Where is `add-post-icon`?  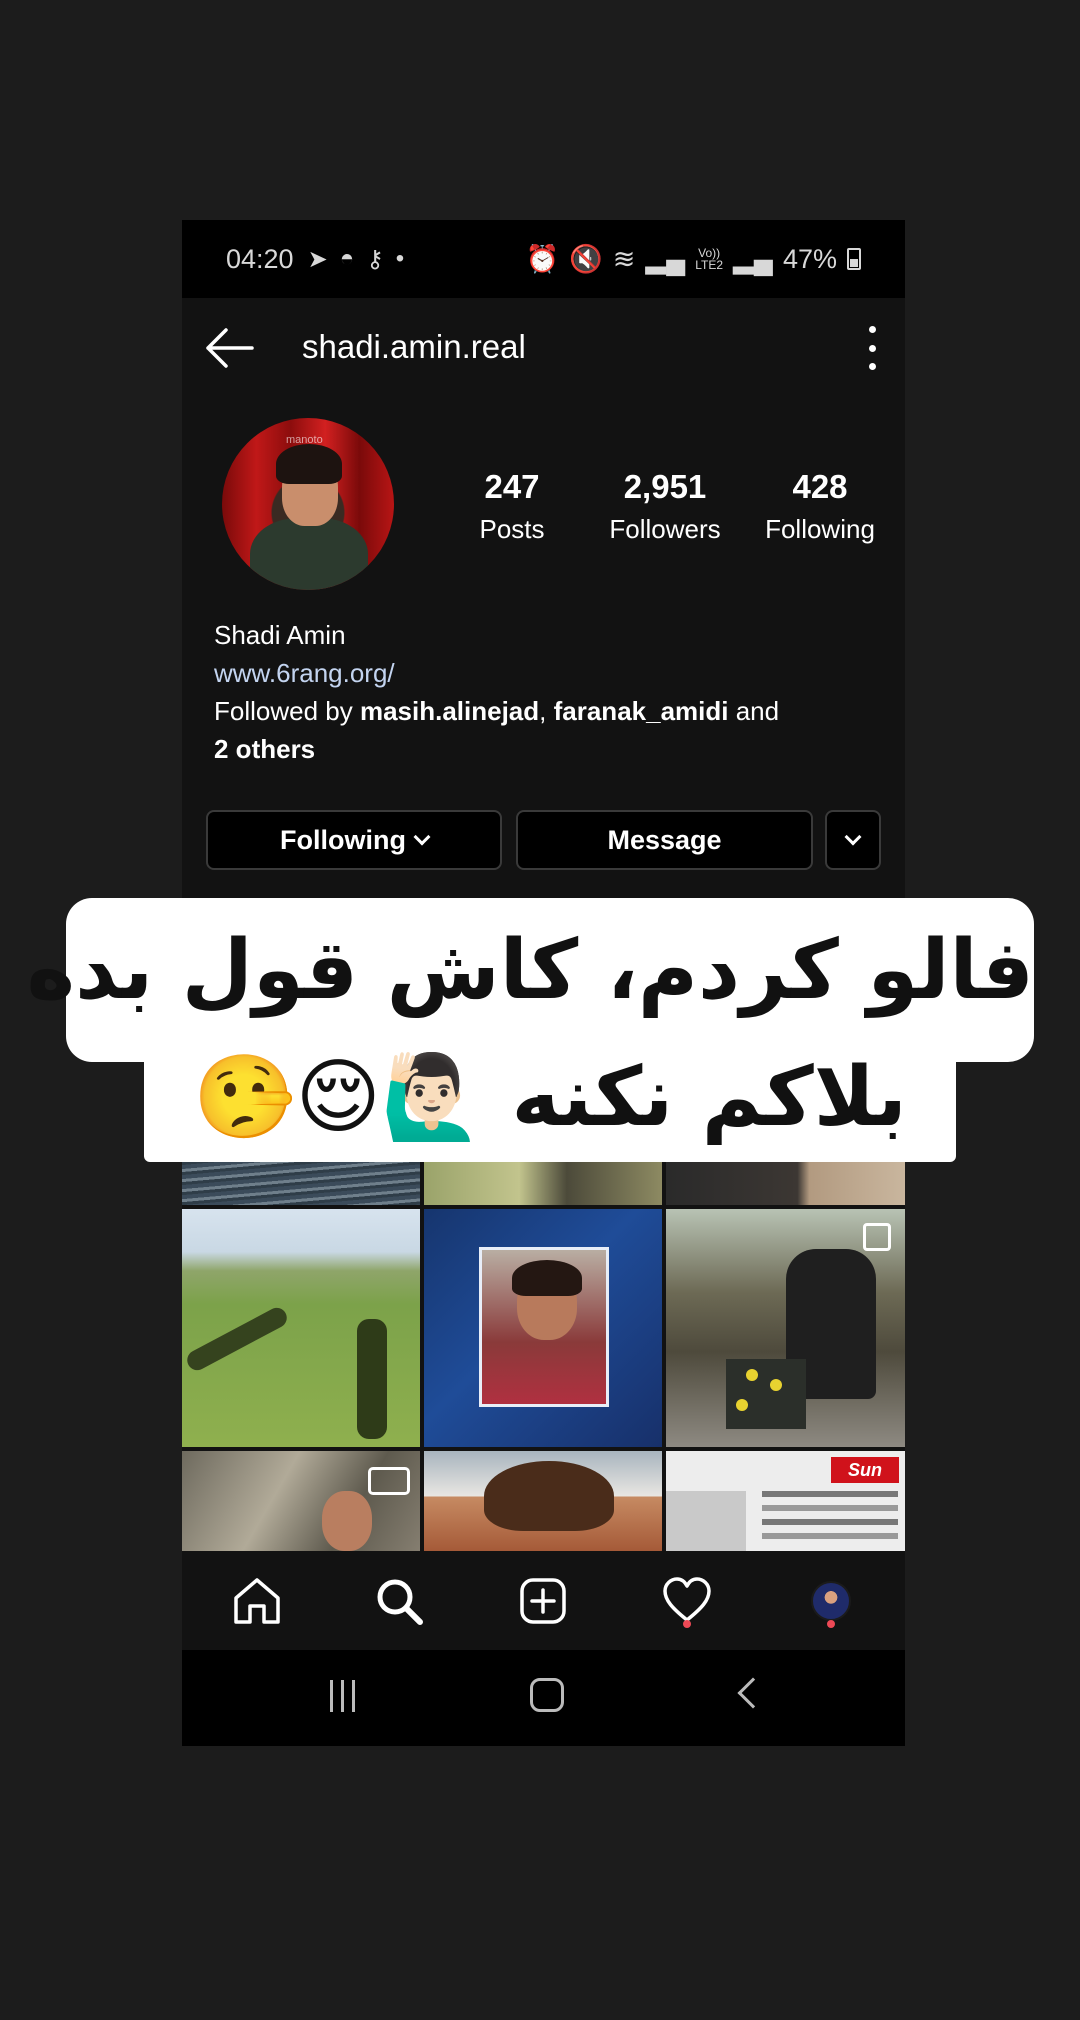
add-post-icon is located at coordinates (543, 1601).